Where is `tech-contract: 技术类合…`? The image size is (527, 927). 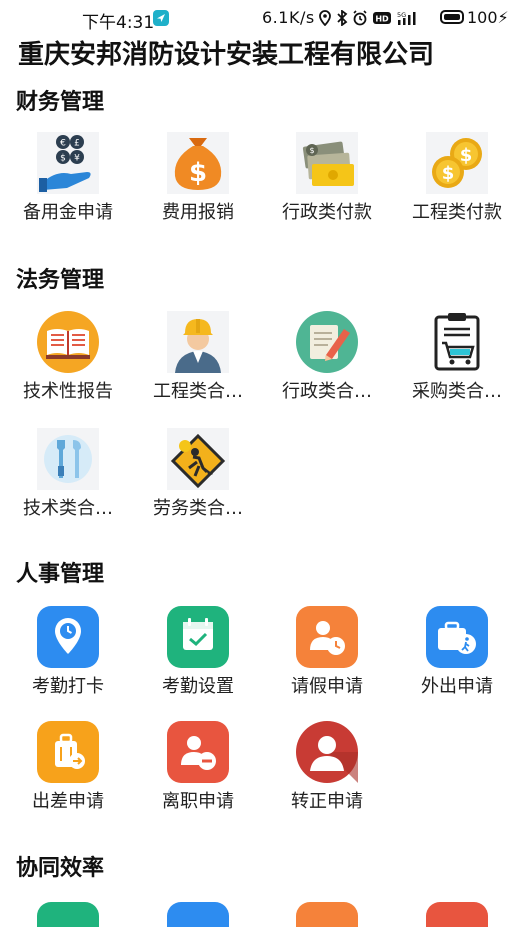
tech-contract: 技术类合… is located at coordinates (68, 478).